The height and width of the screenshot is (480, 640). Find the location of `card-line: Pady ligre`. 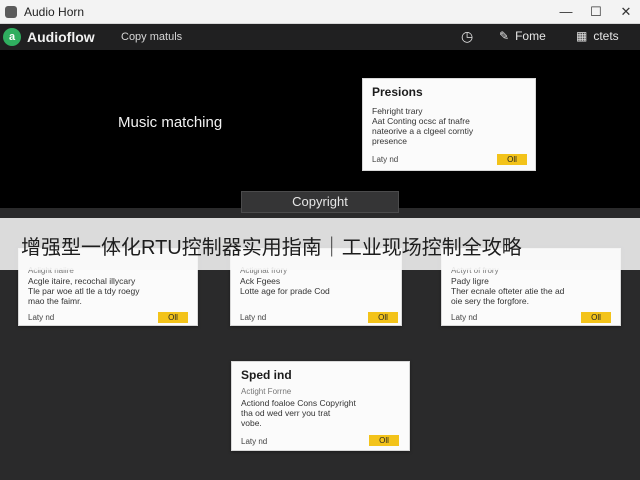

card-line: Pady ligre is located at coordinates (470, 281).